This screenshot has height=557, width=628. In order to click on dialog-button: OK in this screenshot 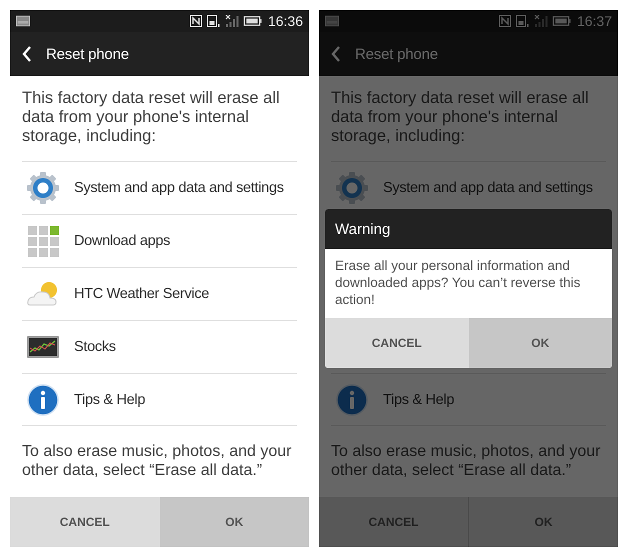, I will do `click(540, 343)`.